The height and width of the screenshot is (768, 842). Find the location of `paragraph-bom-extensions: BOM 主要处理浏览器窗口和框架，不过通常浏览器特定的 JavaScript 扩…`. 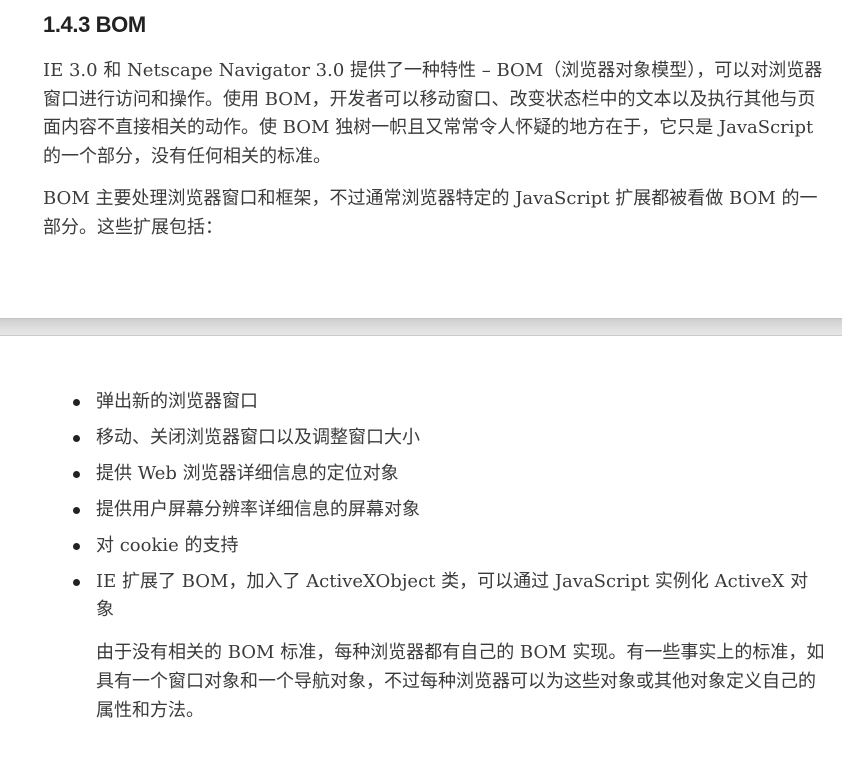

paragraph-bom-extensions: BOM 主要处理浏览器窗口和框架，不过通常浏览器特定的 JavaScript 扩… is located at coordinates (430, 213).